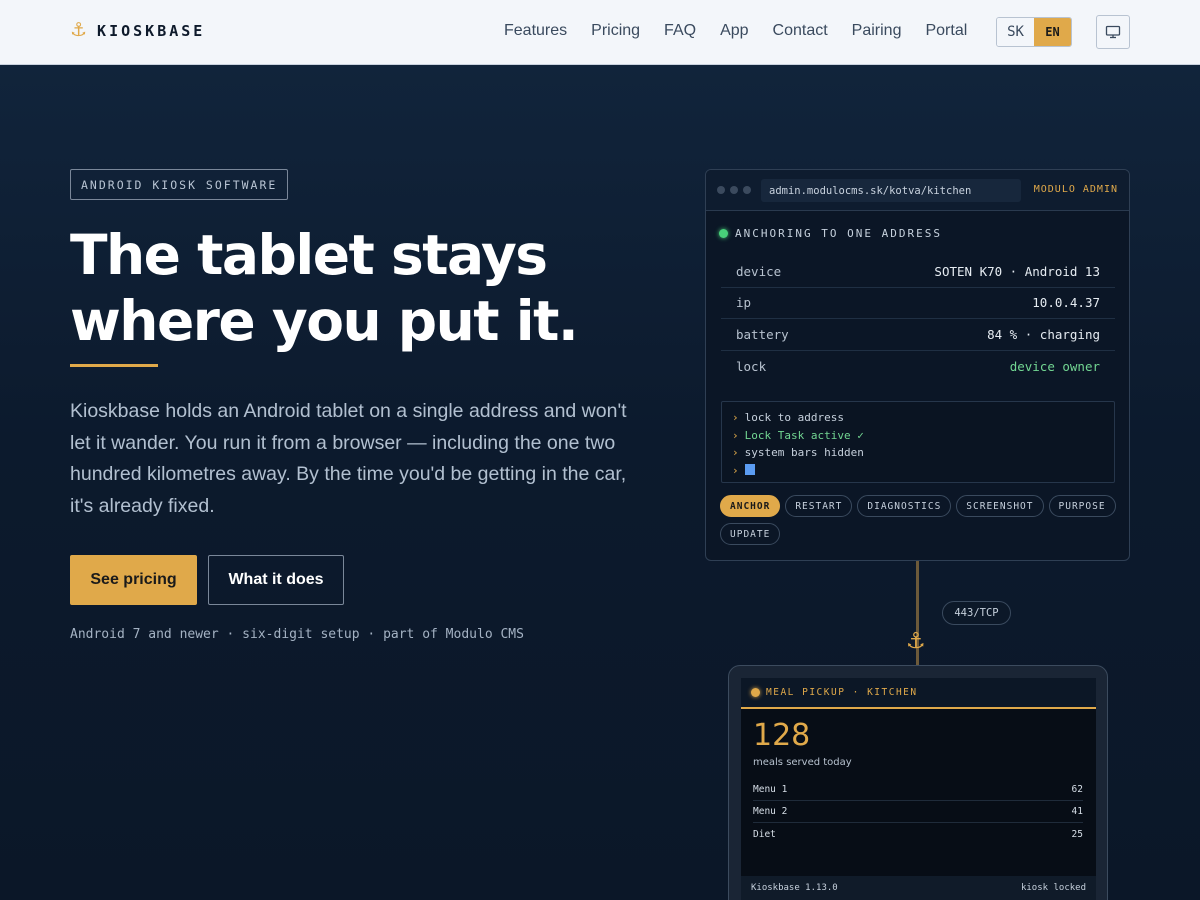 The image size is (1200, 900). What do you see at coordinates (759, 271) in the screenshot?
I see `row-key: device` at bounding box center [759, 271].